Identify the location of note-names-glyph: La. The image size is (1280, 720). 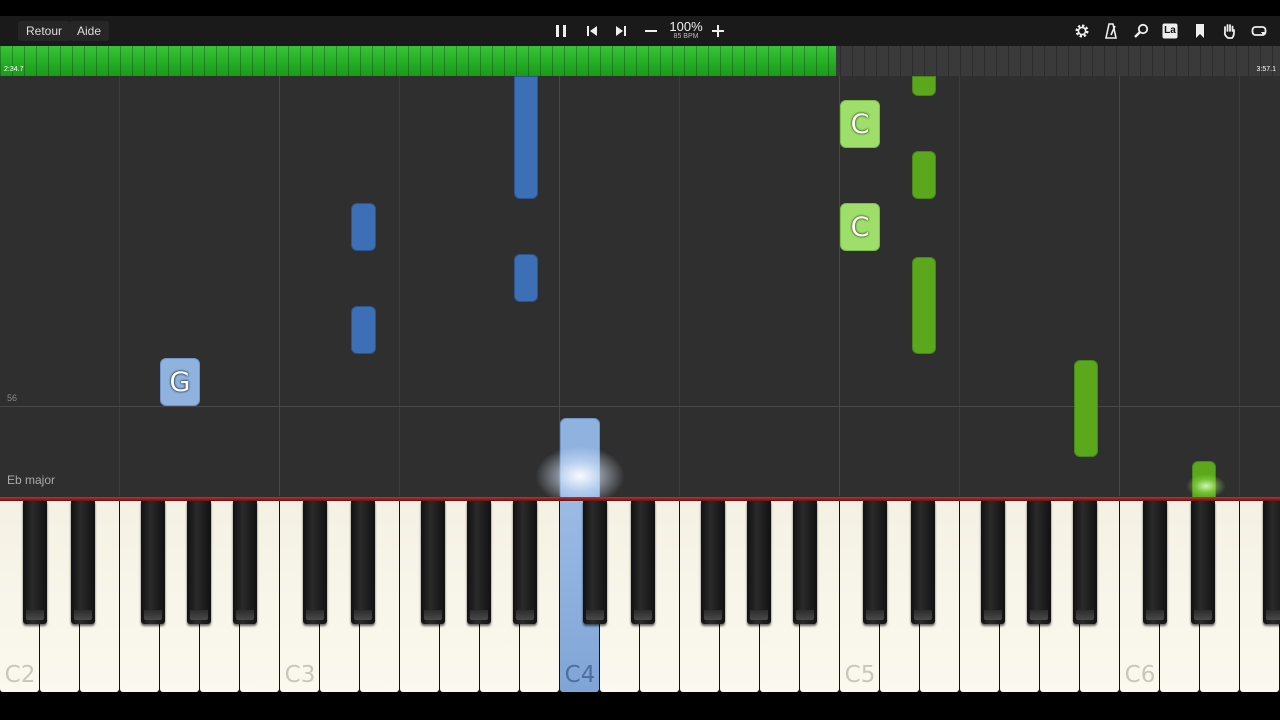
(1170, 30).